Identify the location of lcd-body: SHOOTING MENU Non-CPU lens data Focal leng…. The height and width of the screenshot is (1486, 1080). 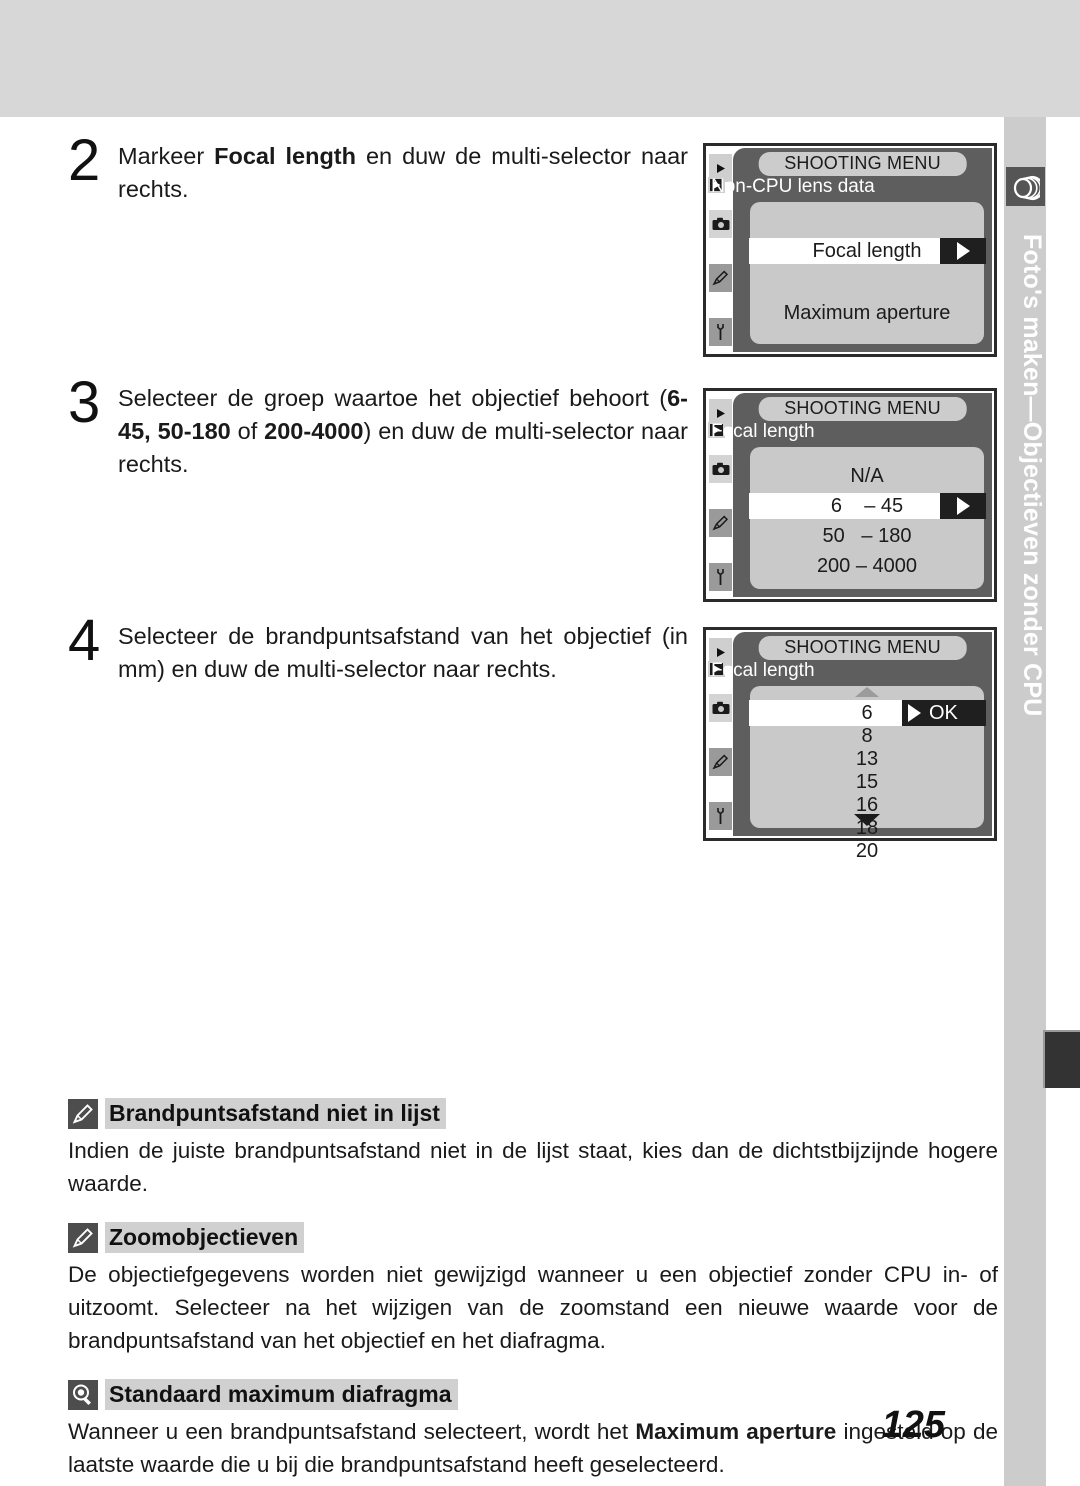
(850, 250).